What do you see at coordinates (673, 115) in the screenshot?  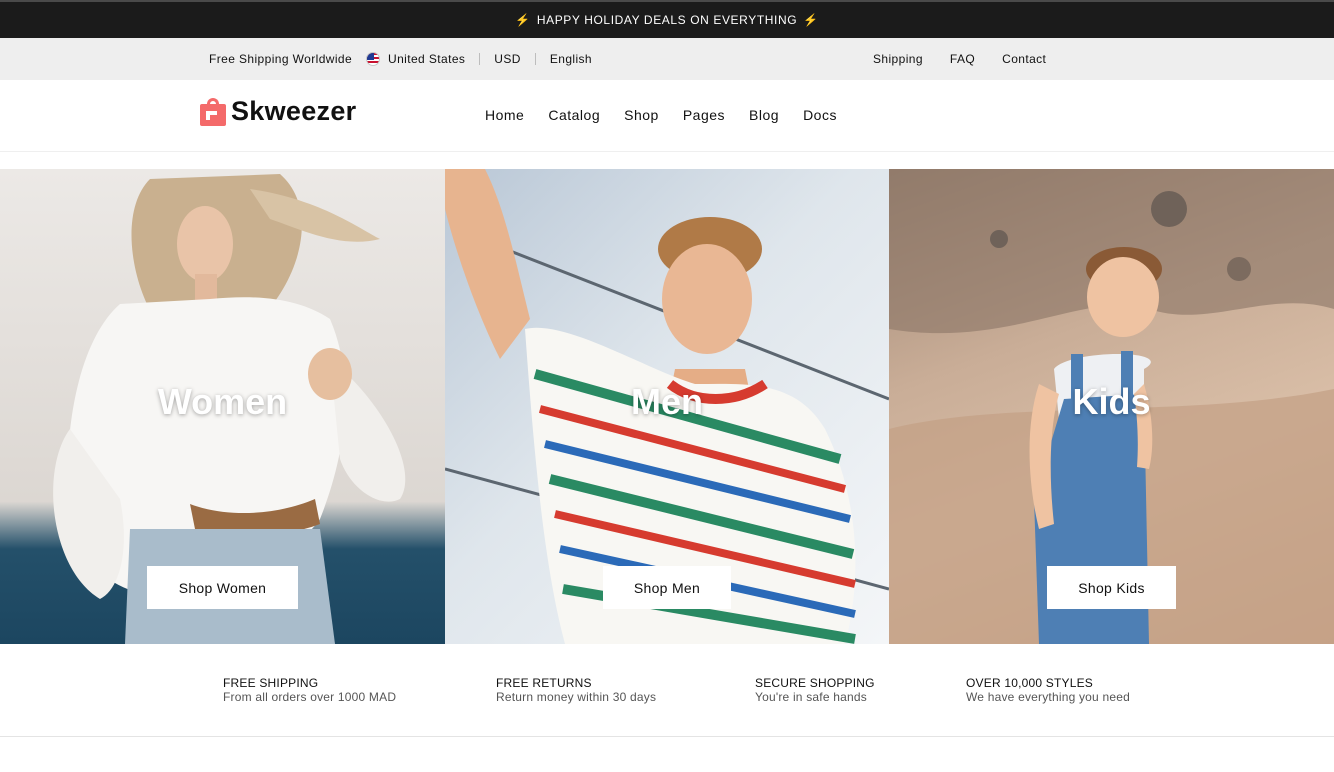 I see `main-nav: Home Catalog Shop Pages Blog Docs` at bounding box center [673, 115].